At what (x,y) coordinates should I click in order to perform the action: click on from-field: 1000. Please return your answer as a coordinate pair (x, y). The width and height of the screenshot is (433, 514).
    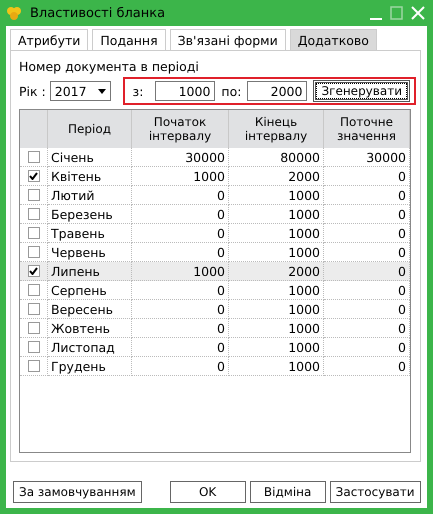
    Looking at the image, I should click on (185, 91).